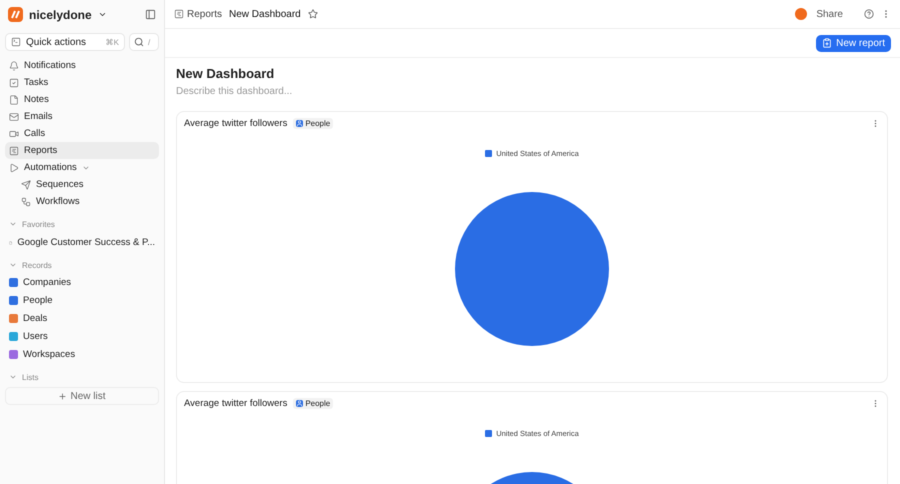 Image resolution: width=900 pixels, height=484 pixels. Describe the element at coordinates (30, 377) in the screenshot. I see `section-heading: Lists` at that location.